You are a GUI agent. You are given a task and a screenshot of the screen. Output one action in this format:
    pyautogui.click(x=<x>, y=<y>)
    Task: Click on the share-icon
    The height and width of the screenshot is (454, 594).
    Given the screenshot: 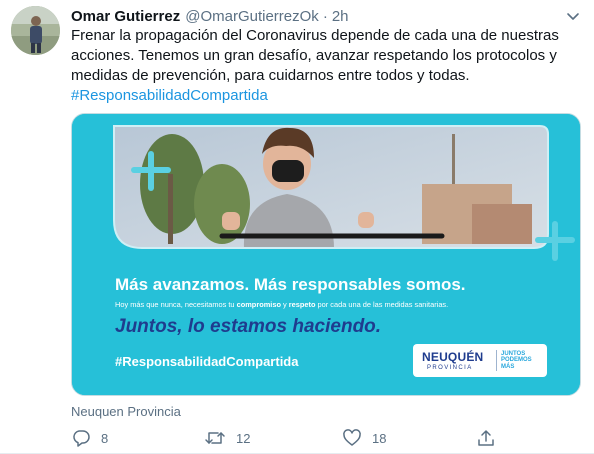 What is the action you would take?
    pyautogui.click(x=486, y=438)
    